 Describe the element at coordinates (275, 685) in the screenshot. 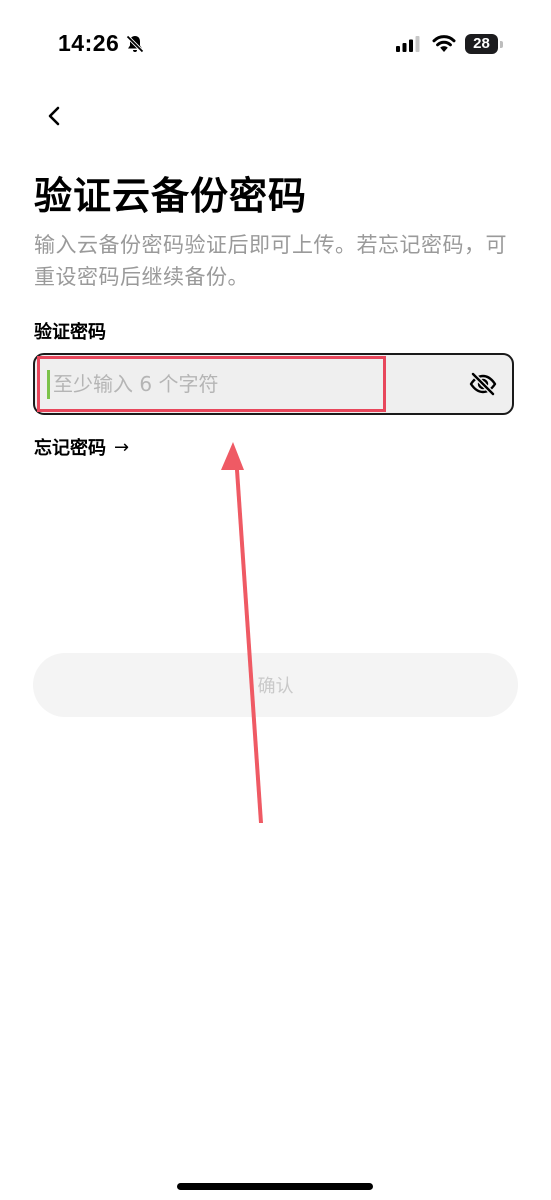

I see `confirm-button: 确认` at that location.